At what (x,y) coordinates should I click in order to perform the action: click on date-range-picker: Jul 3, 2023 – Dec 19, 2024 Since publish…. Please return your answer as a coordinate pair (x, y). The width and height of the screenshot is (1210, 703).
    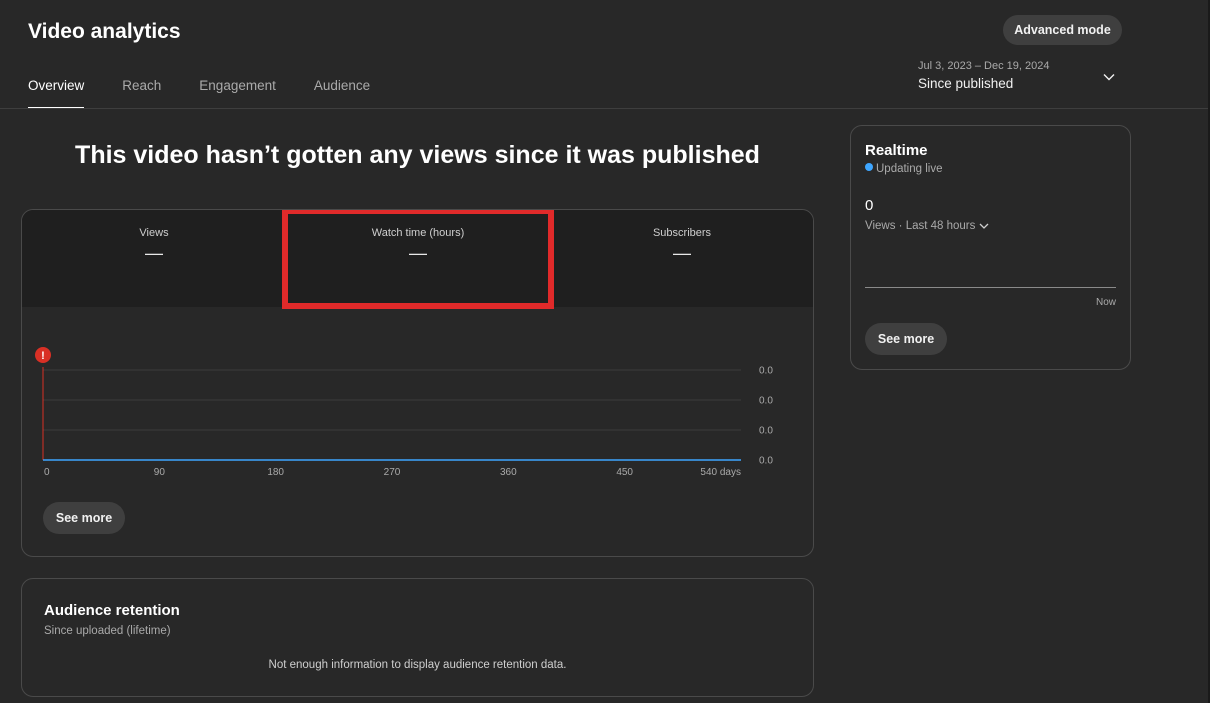
    Looking at the image, I should click on (1020, 79).